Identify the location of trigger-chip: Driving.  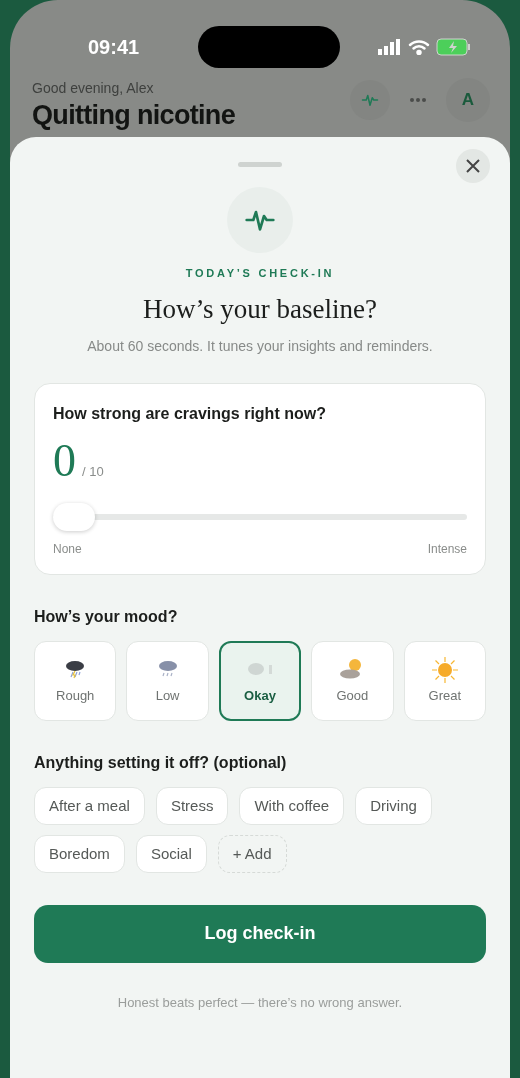
(393, 805).